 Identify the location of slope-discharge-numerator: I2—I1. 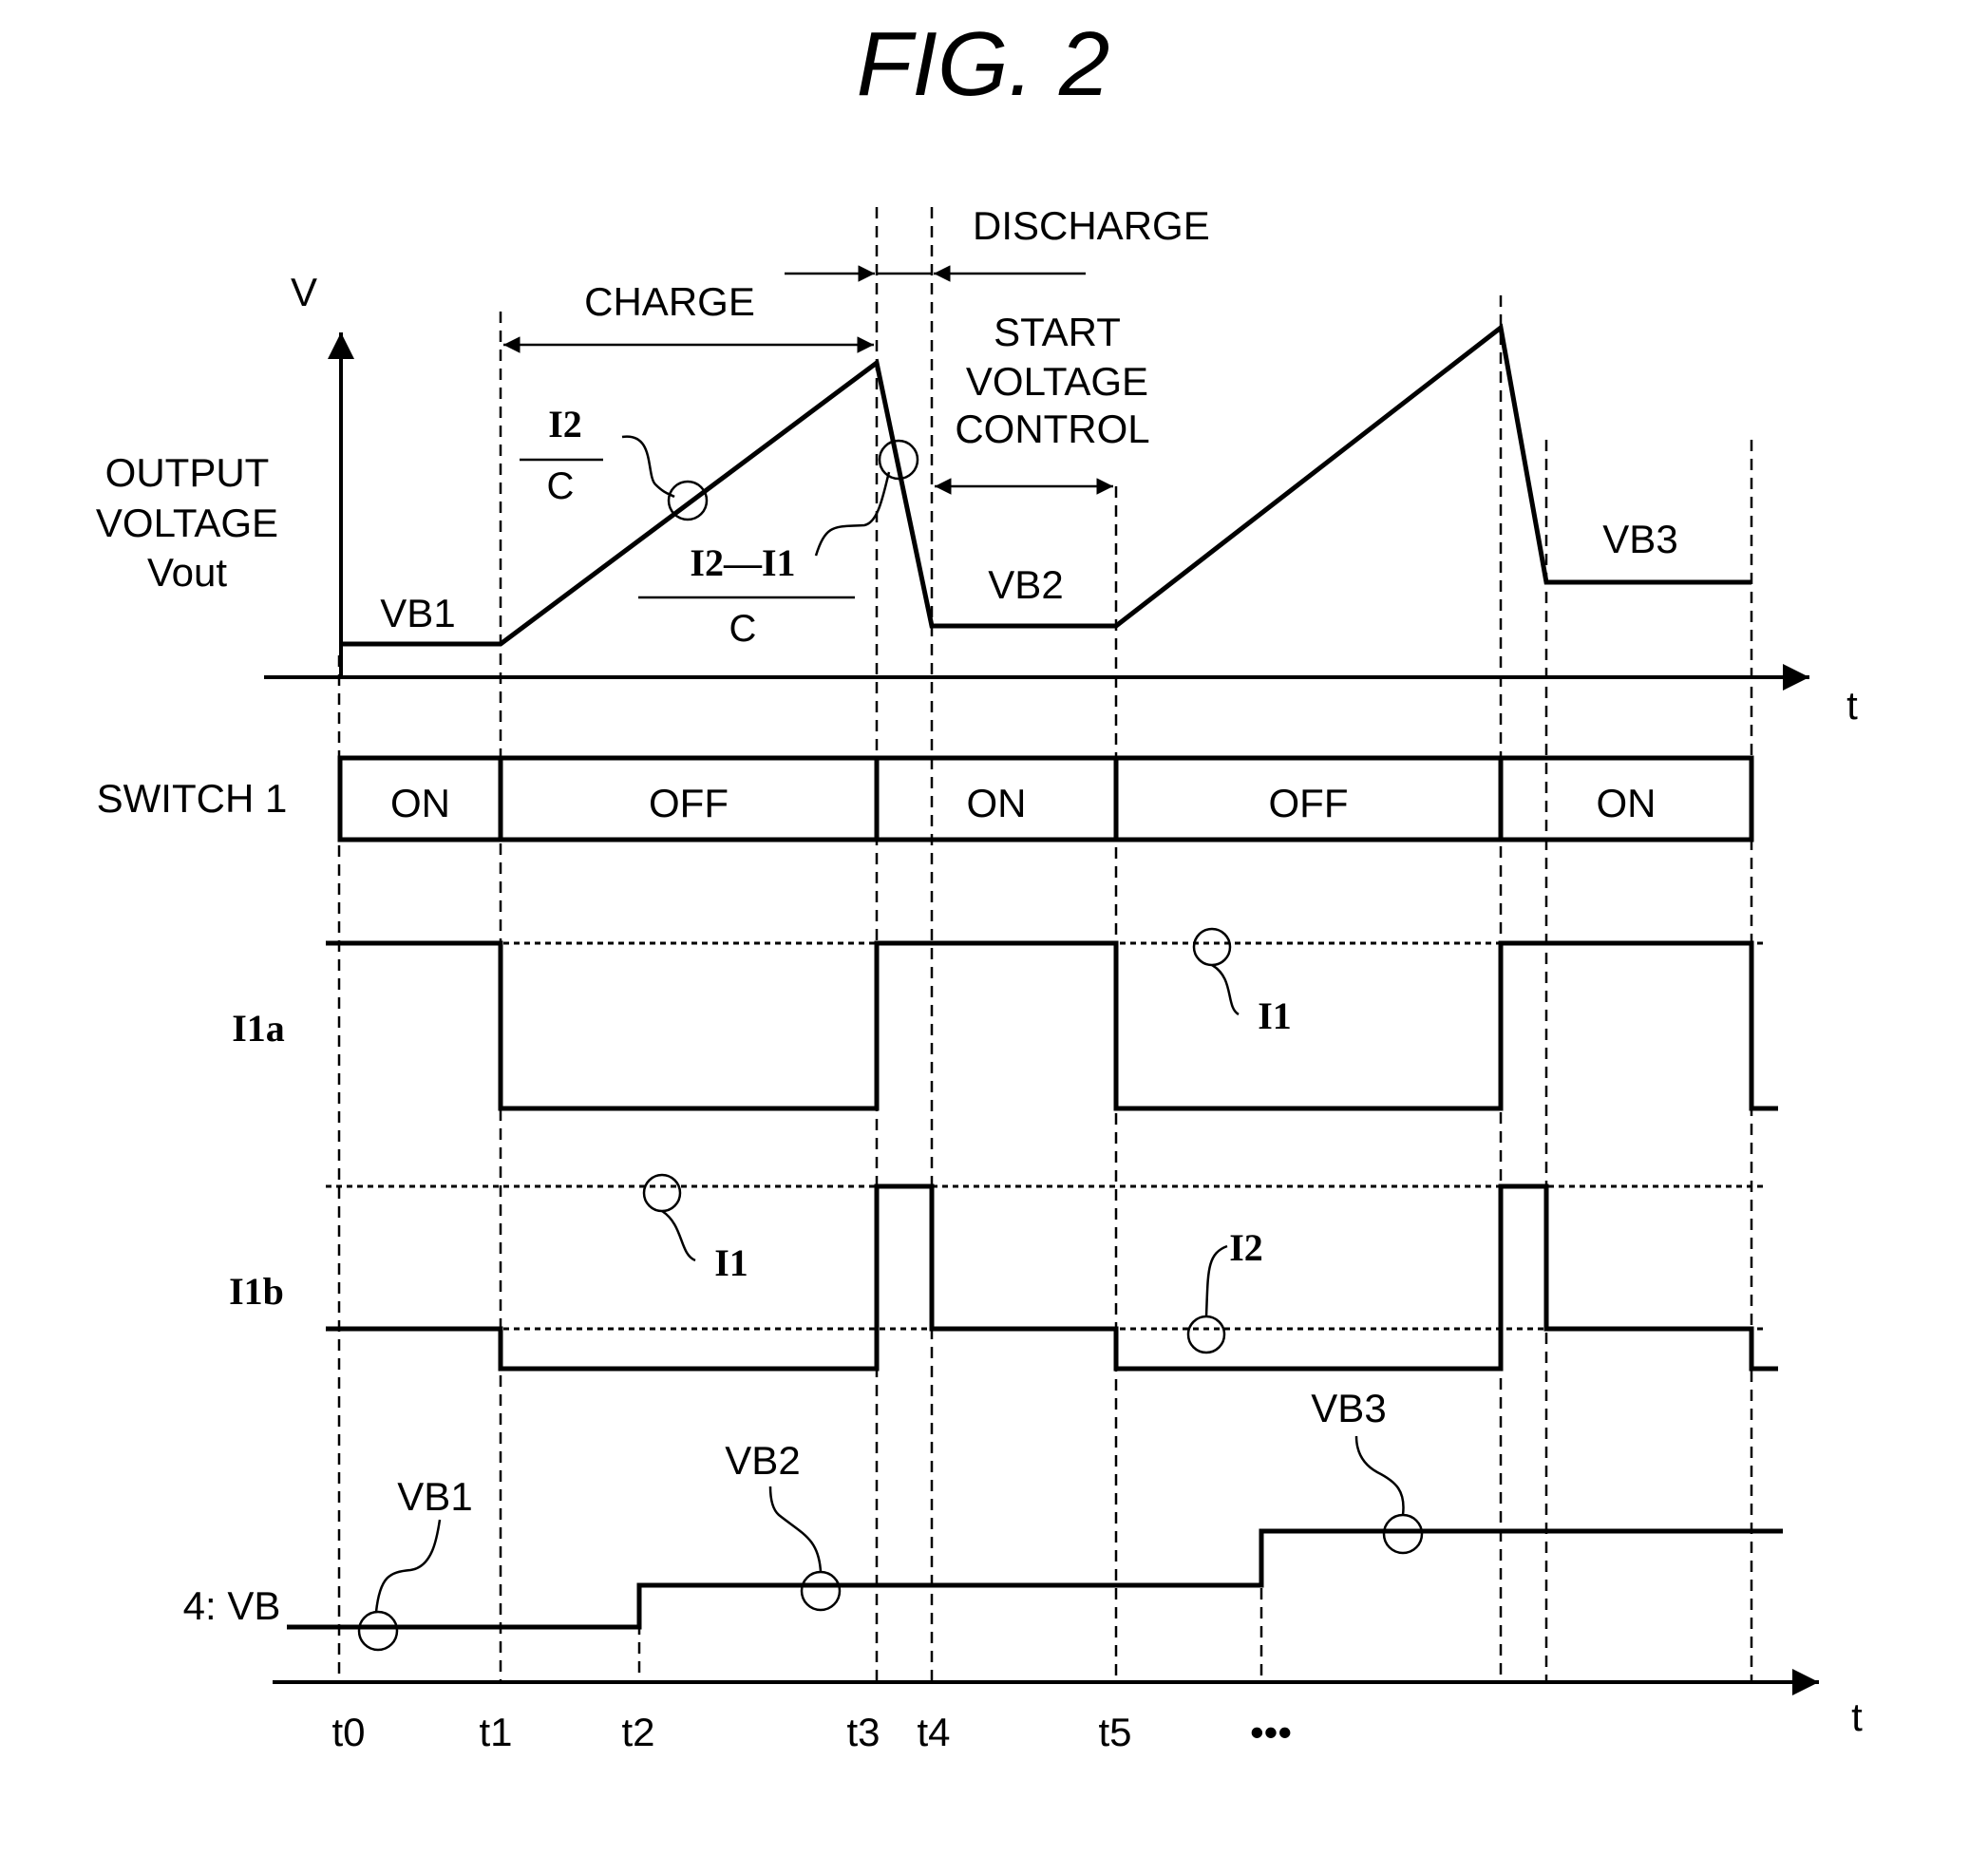
(743, 562).